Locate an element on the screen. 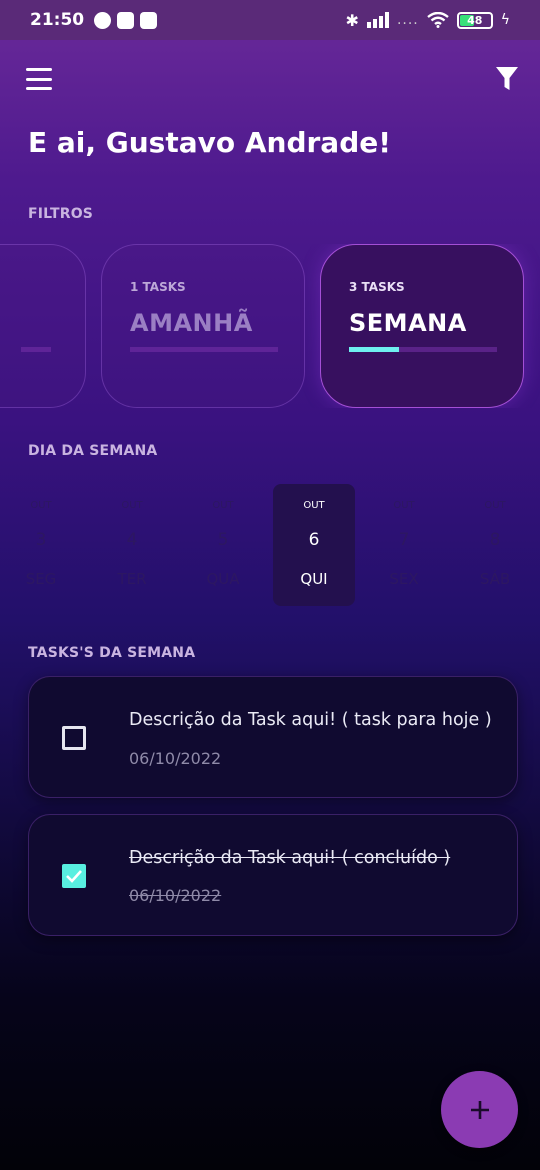 This screenshot has width=540, height=1170. hamburger-menu-icon is located at coordinates (39, 79).